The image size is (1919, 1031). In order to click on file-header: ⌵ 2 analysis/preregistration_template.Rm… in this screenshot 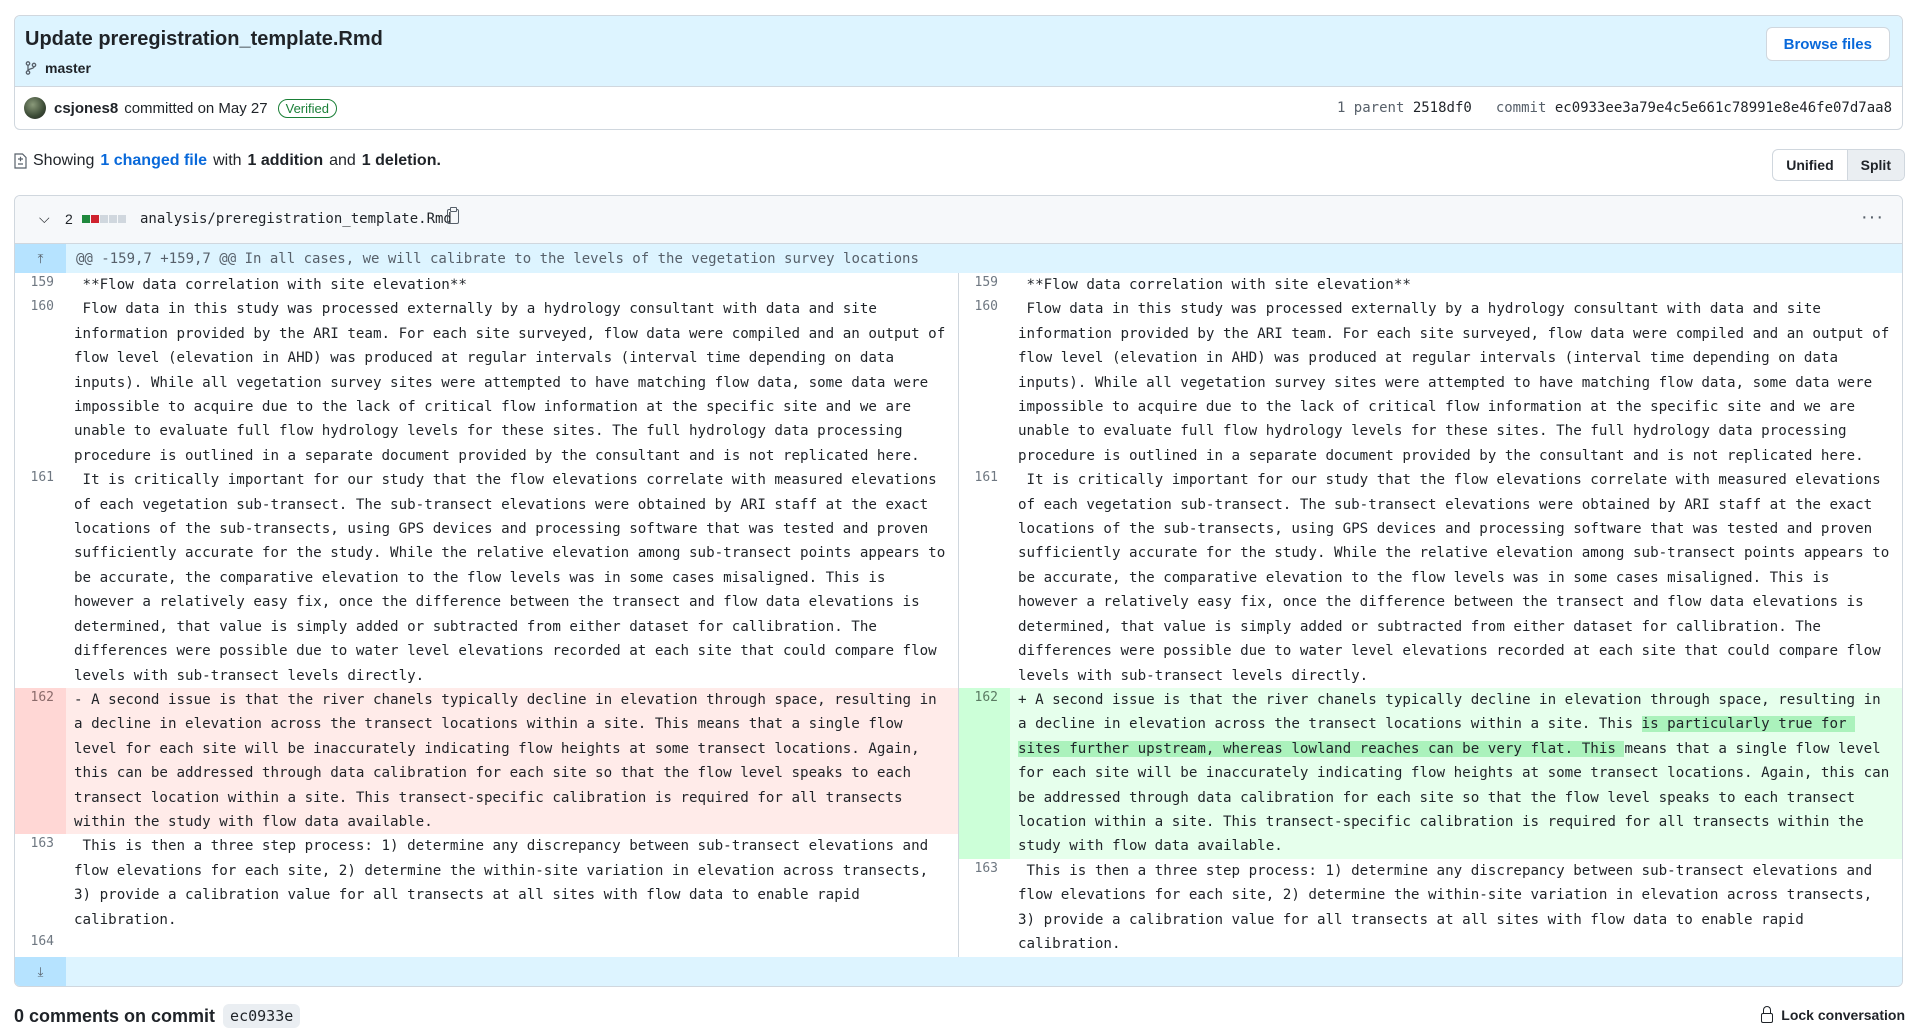, I will do `click(958, 220)`.